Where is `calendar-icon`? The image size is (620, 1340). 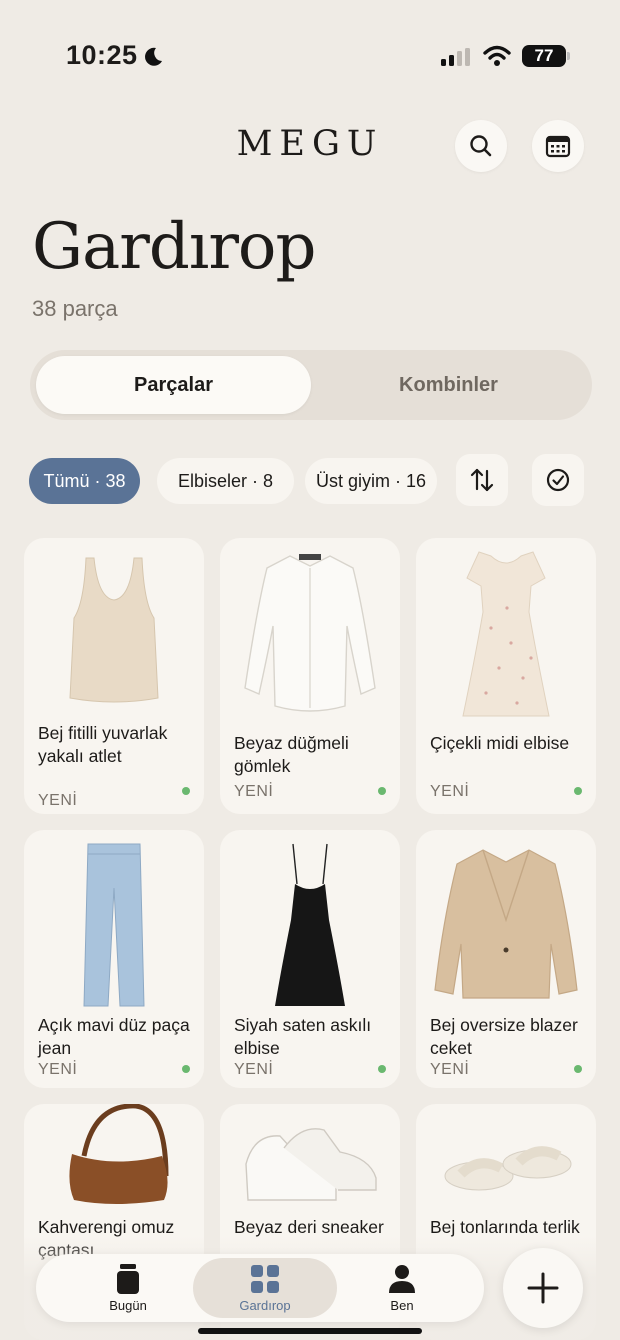 calendar-icon is located at coordinates (558, 146).